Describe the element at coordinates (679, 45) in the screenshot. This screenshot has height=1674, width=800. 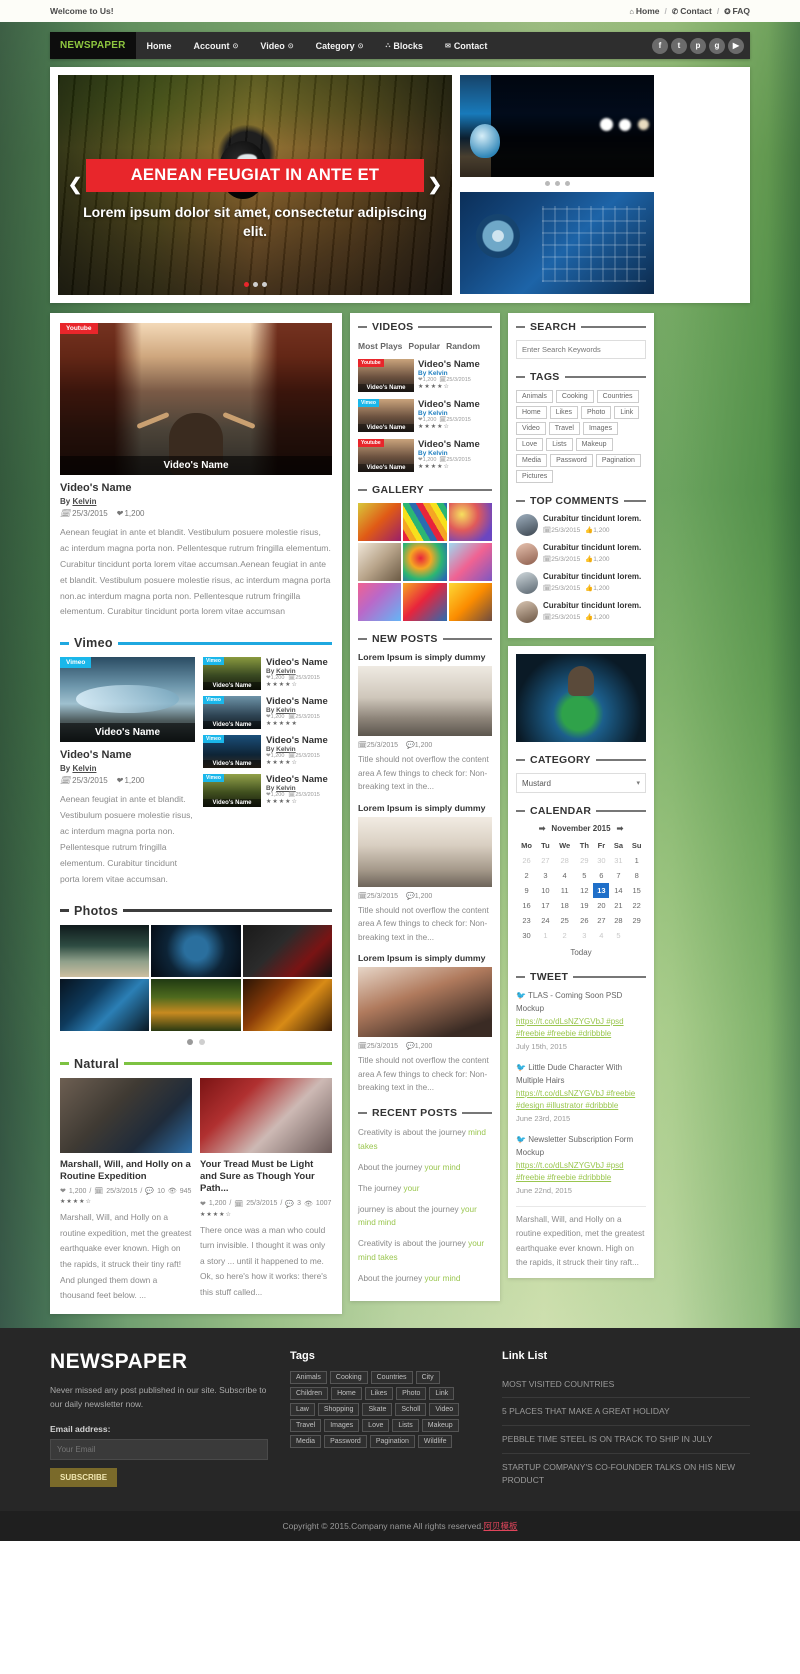
I see `twitter-icon: t` at that location.